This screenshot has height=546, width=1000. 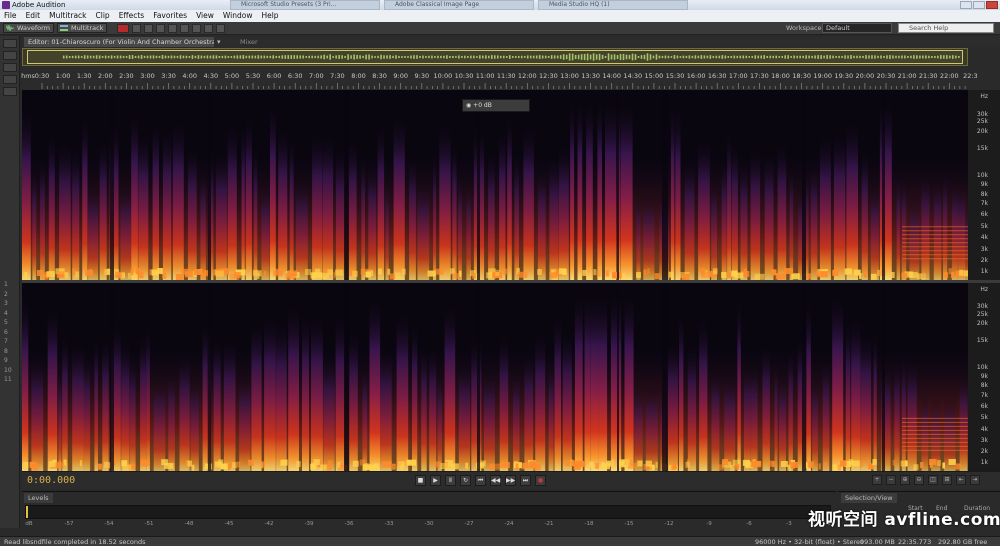 What do you see at coordinates (613, 5) in the screenshot?
I see `os-tab: Media Studio HQ (1)` at bounding box center [613, 5].